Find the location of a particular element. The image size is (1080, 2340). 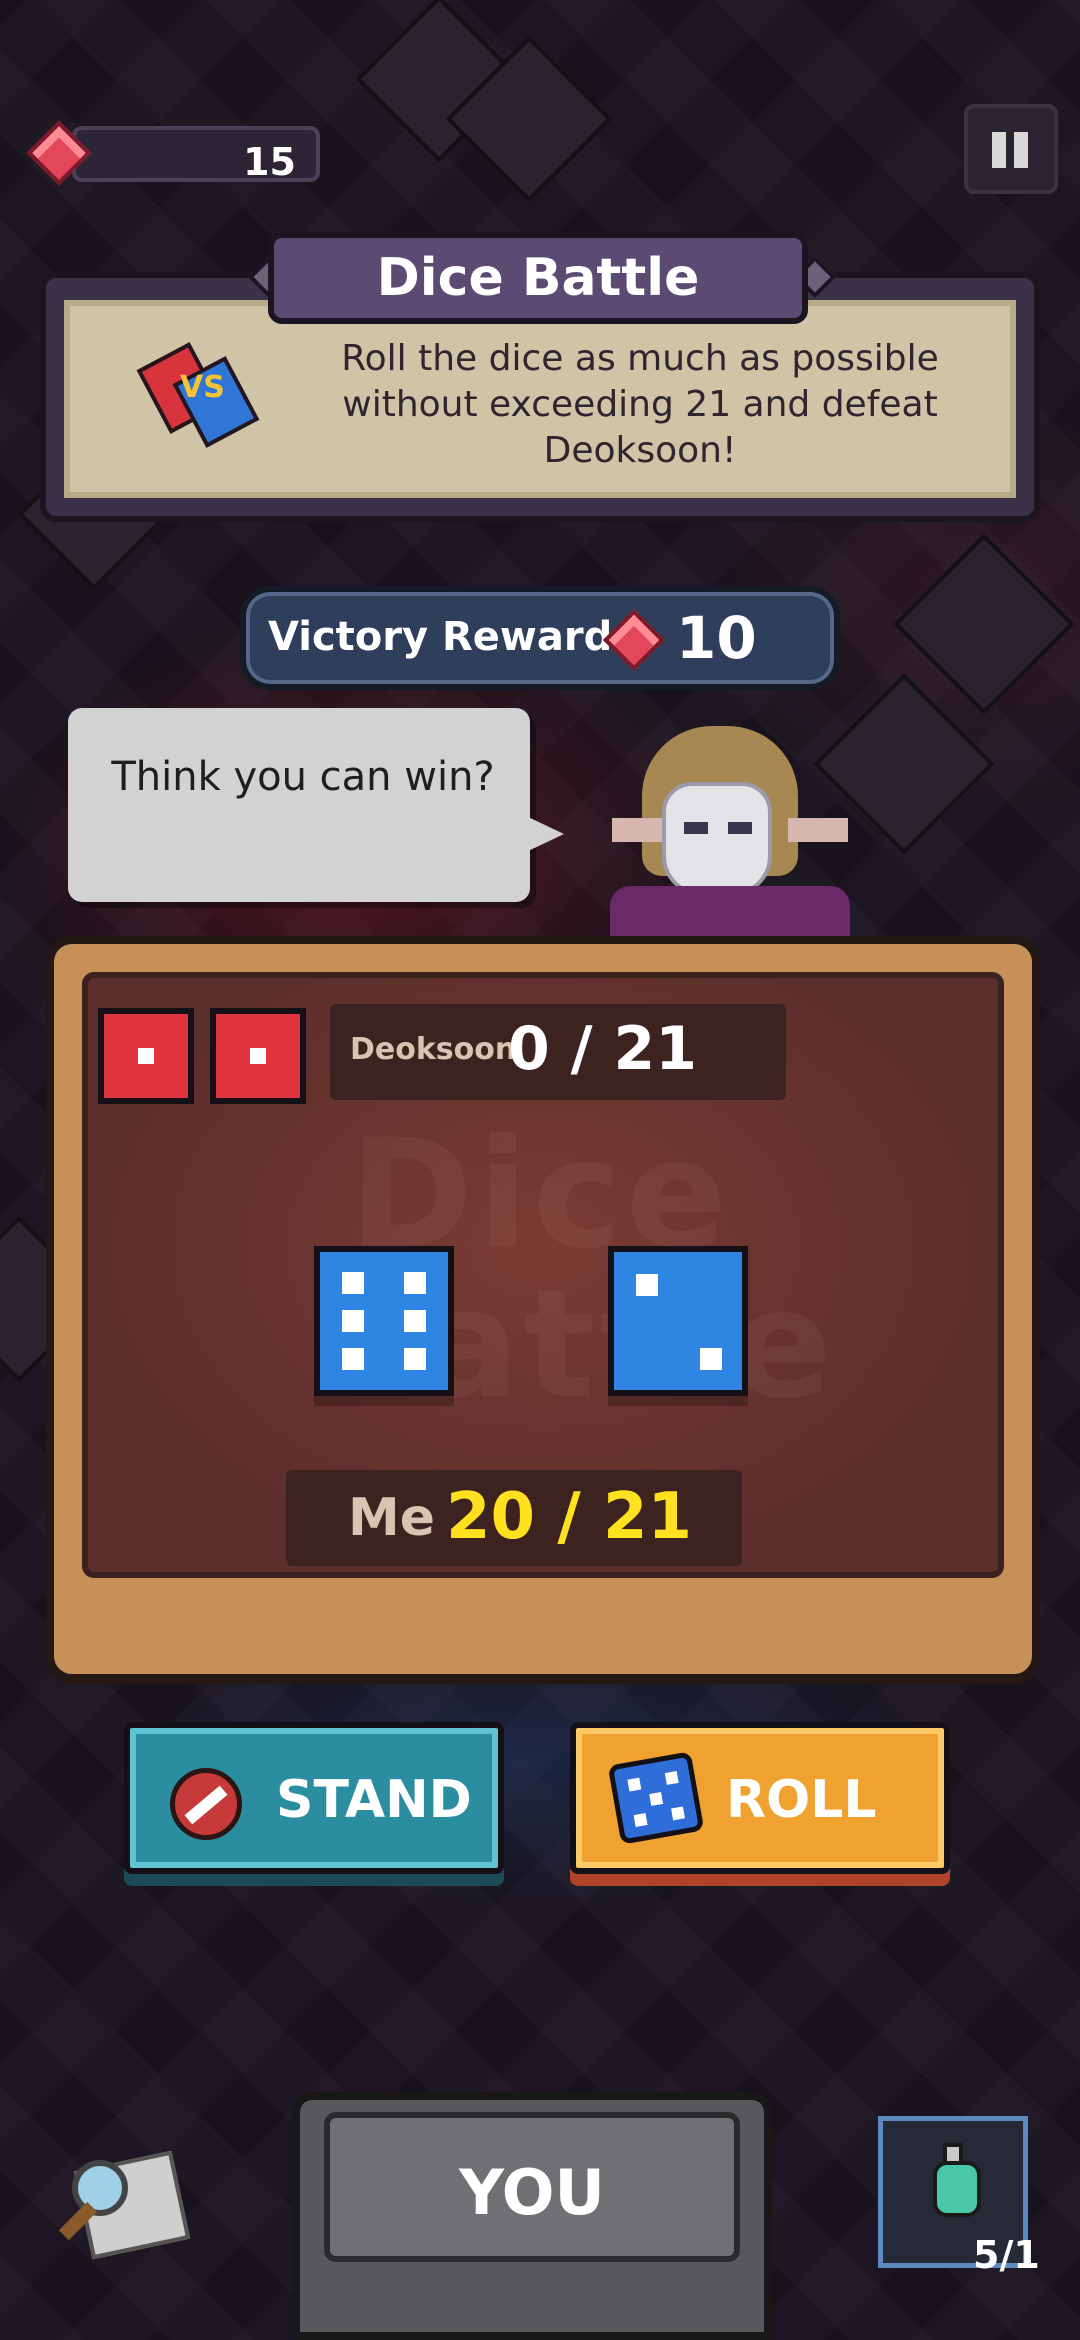

opponent-score-value: 0 / 21 is located at coordinates (602, 1049).